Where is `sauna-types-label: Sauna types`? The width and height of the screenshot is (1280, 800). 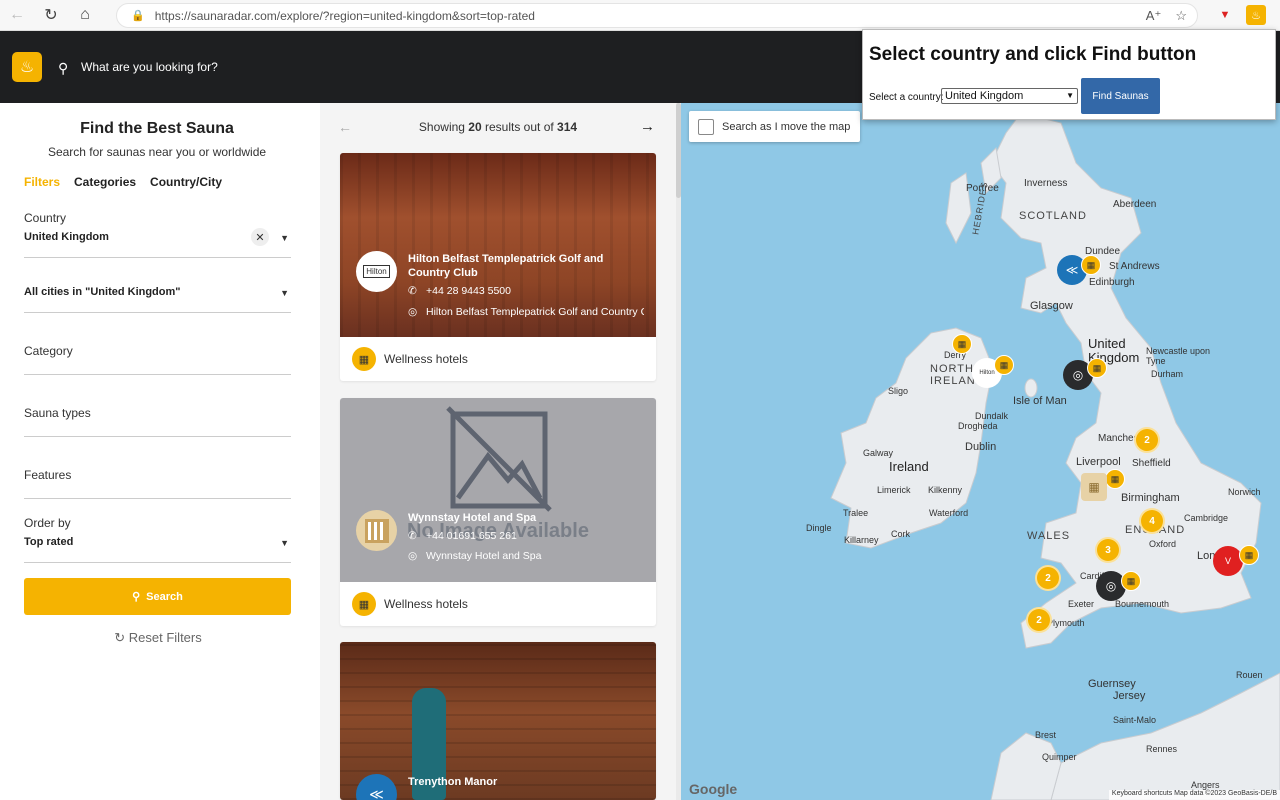
sauna-types-label: Sauna types is located at coordinates (57, 413).